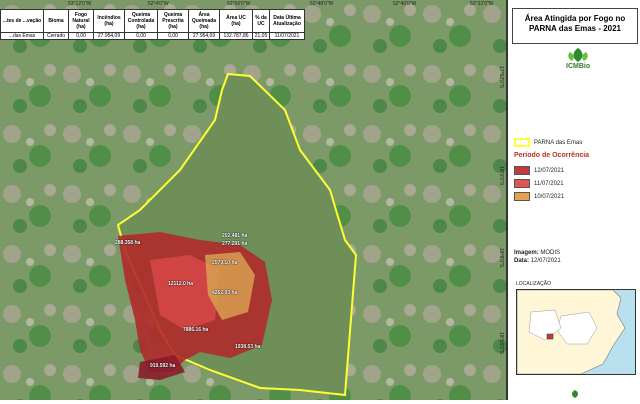 This screenshot has height=404, width=640. I want to click on table-header: Área Queimada (ha), so click(204, 21).